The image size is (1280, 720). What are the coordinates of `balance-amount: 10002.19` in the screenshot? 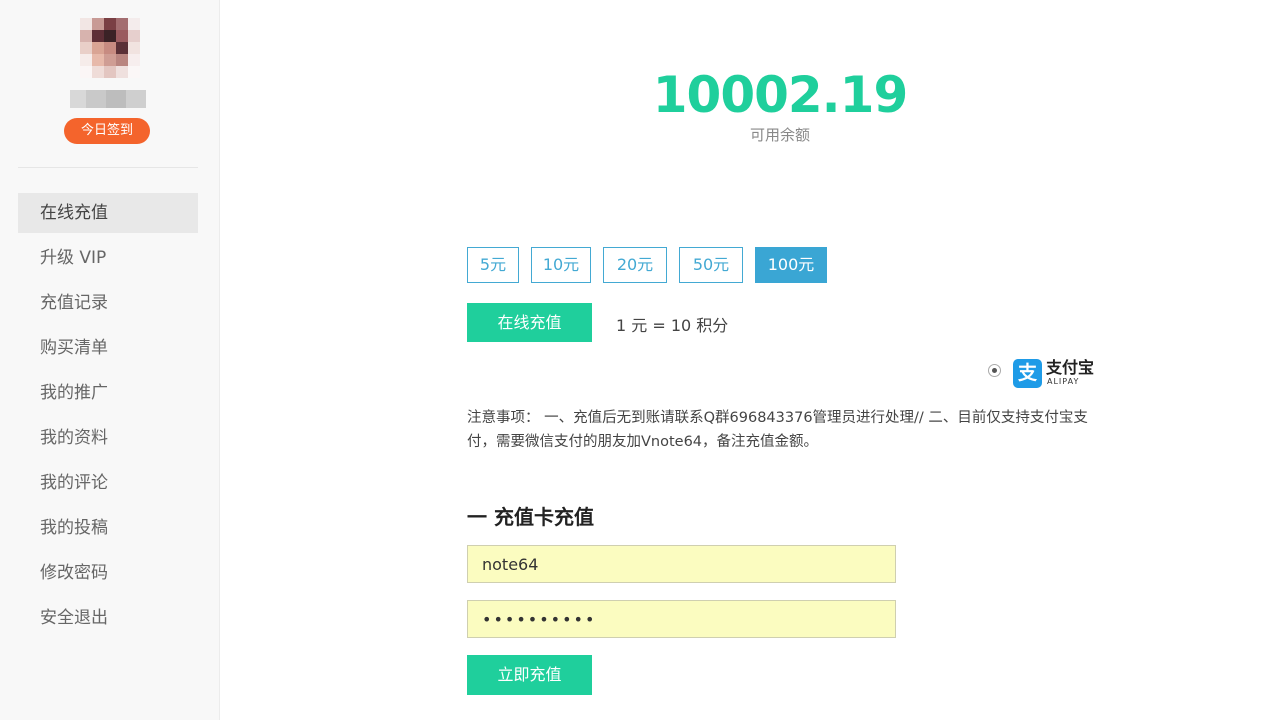 It's located at (780, 95).